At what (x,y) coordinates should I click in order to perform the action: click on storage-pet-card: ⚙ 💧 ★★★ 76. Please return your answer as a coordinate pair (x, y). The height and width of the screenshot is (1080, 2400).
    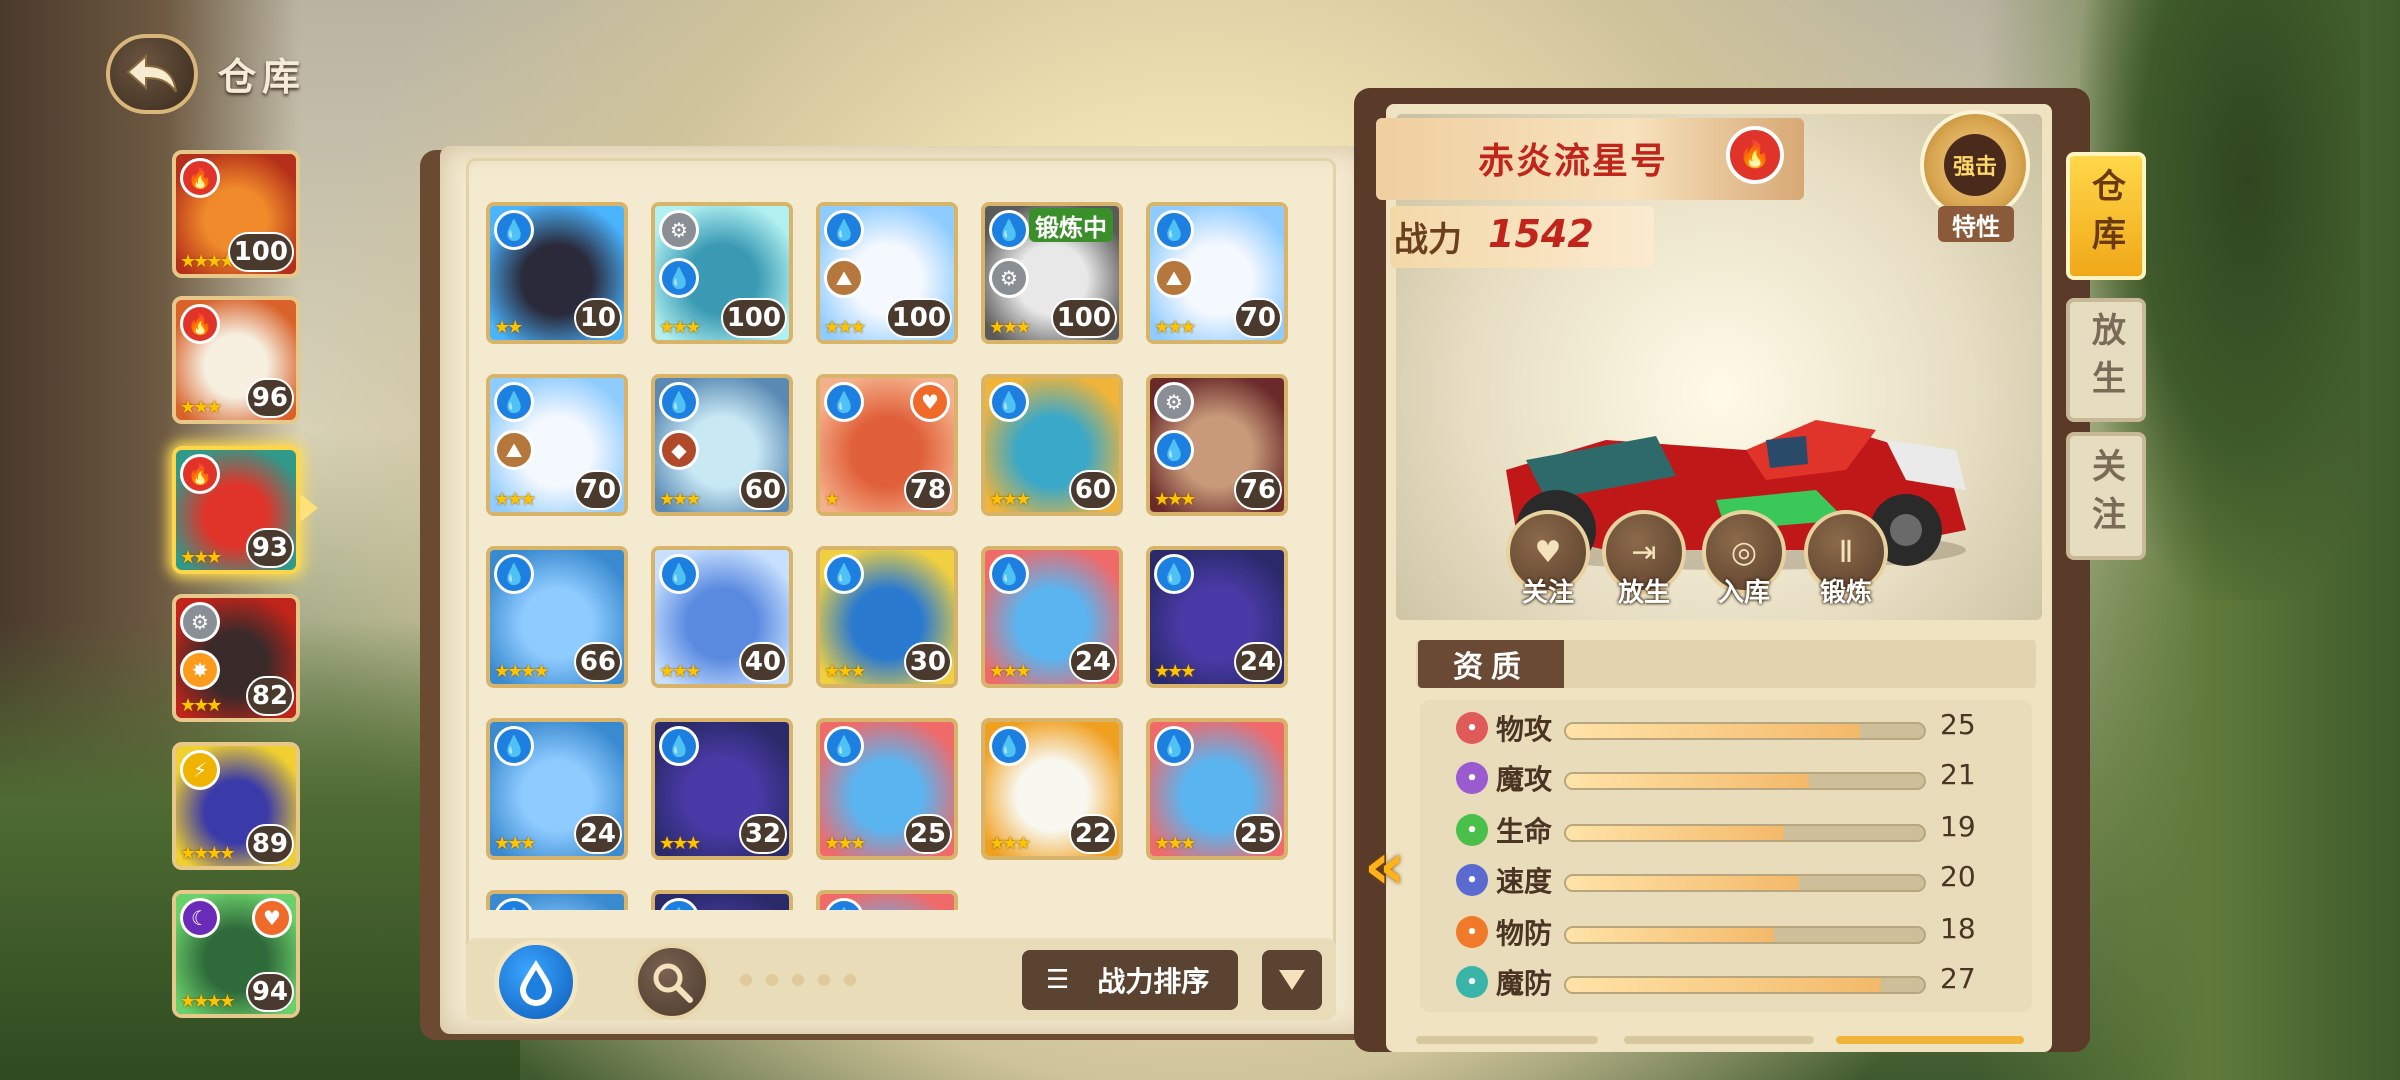
    Looking at the image, I should click on (1217, 445).